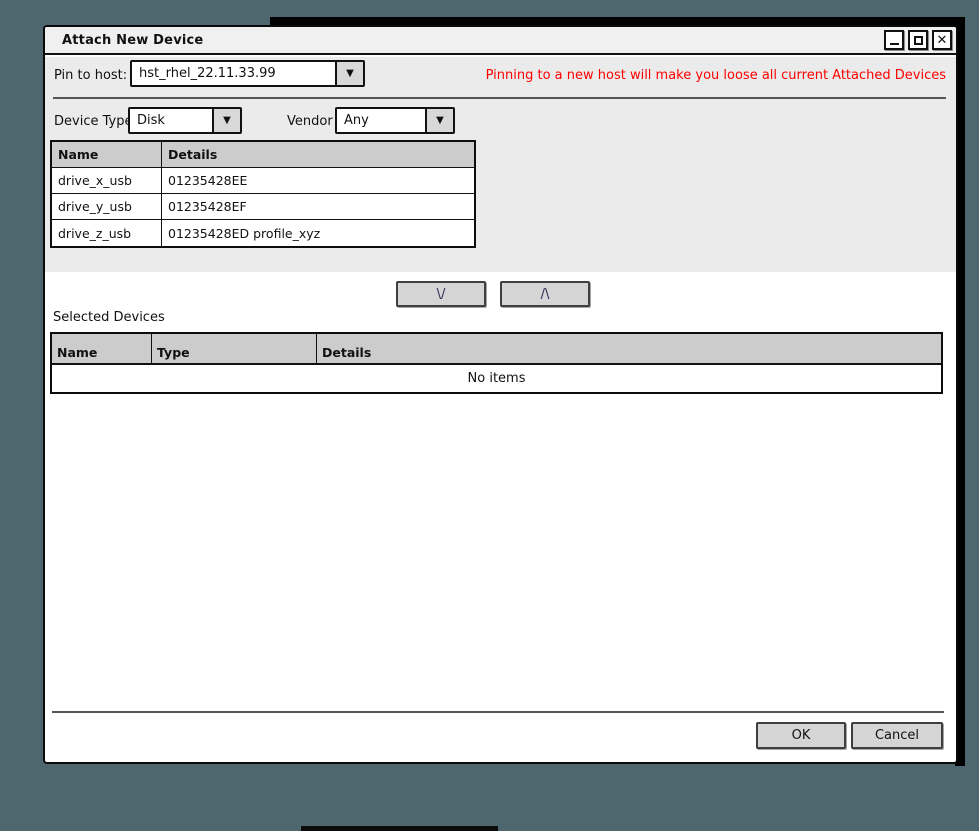 The image size is (979, 831). I want to click on close-icon: ✕, so click(942, 40).